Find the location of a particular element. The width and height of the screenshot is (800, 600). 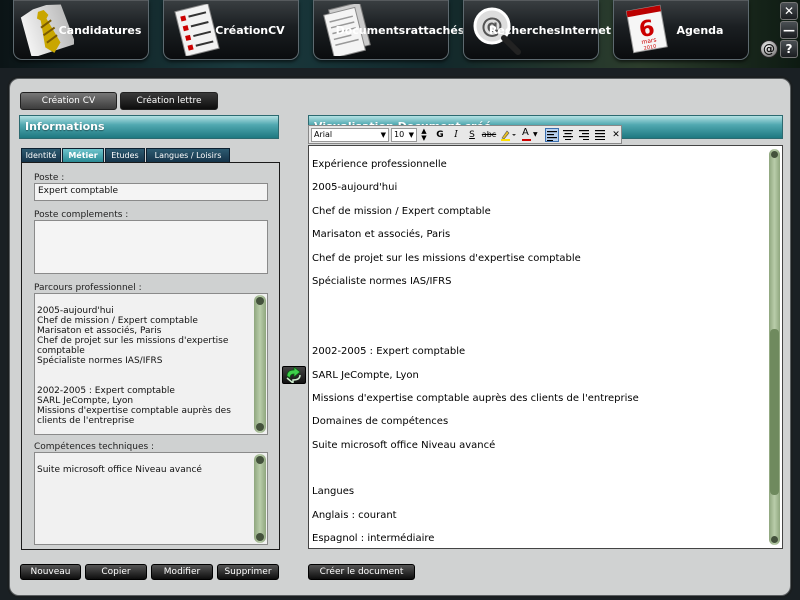

poste-label: Poste : is located at coordinates (49, 178).